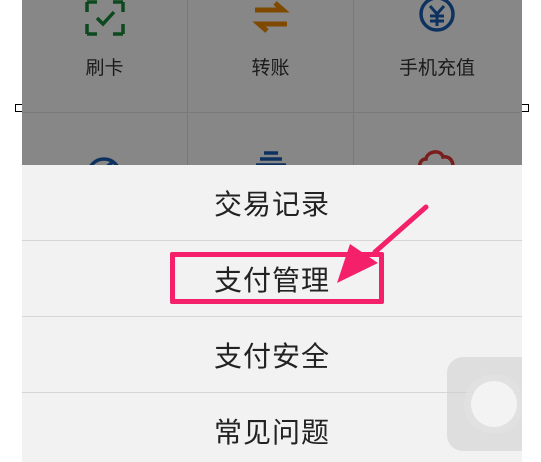 The height and width of the screenshot is (462, 541). I want to click on assistive-touch-inner, so click(494, 404).